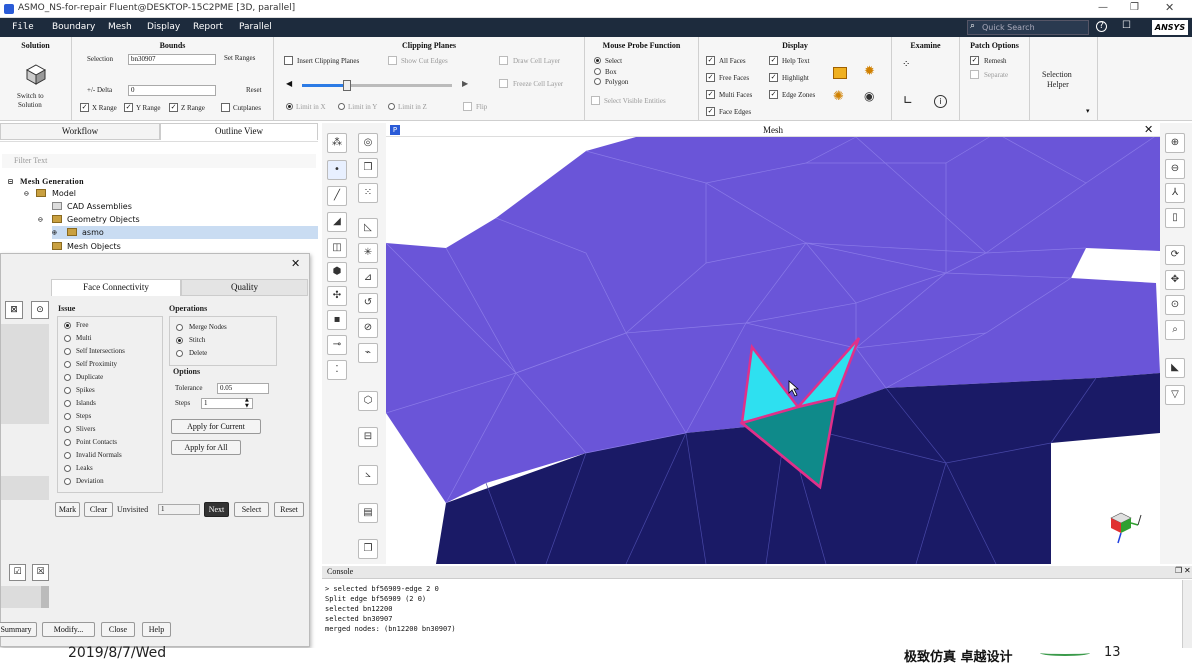  I want to click on chart-icon: ⦣, so click(368, 475).